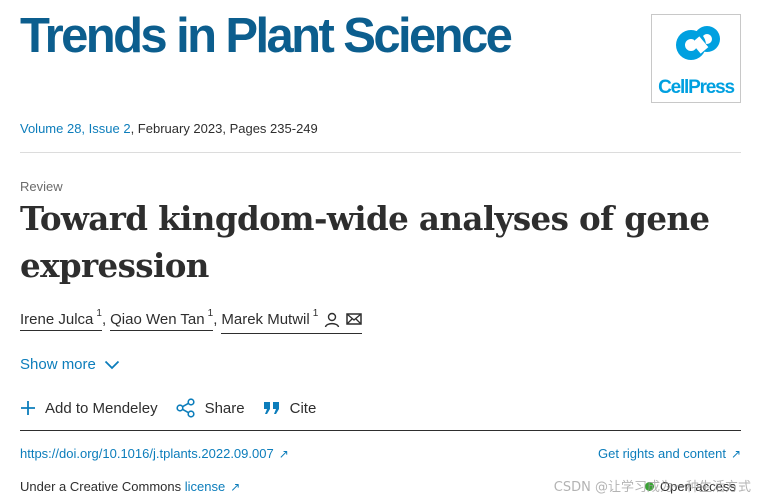 This screenshot has width=759, height=499. Describe the element at coordinates (102, 486) in the screenshot. I see `license-prefix: Under a Creative Commons` at that location.